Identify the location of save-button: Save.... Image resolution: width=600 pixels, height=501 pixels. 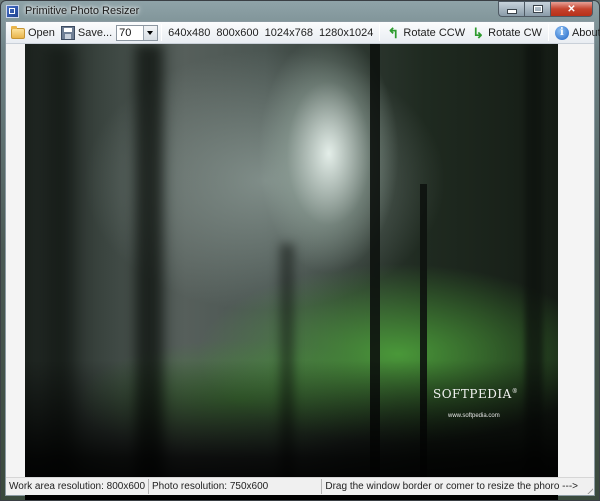
(86, 32).